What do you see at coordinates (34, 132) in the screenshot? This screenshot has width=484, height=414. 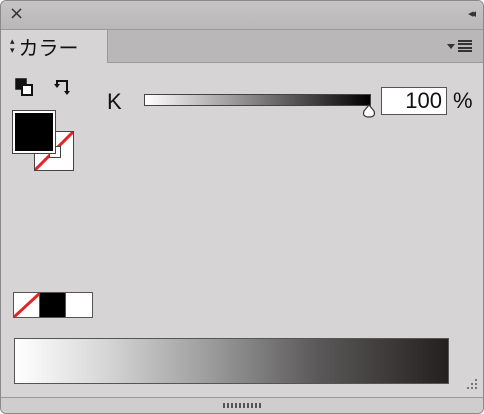 I see `fill-swatch` at bounding box center [34, 132].